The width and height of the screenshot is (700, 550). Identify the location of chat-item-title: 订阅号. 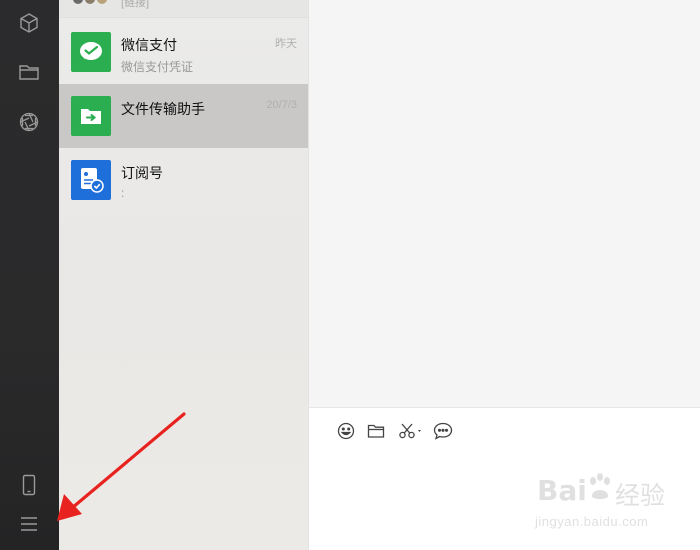
(142, 173).